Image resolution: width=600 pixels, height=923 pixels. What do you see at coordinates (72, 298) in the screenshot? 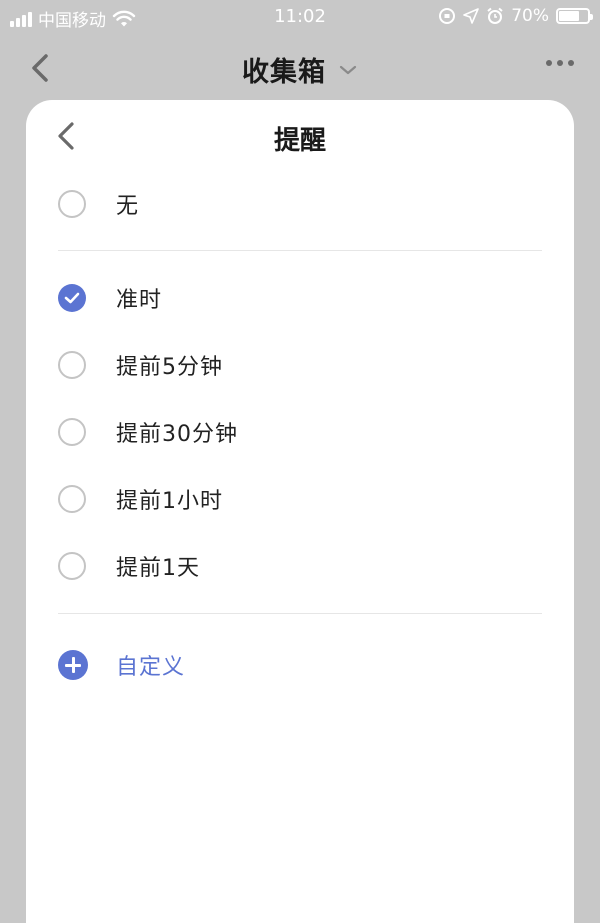
I see `radio-checked-icon` at bounding box center [72, 298].